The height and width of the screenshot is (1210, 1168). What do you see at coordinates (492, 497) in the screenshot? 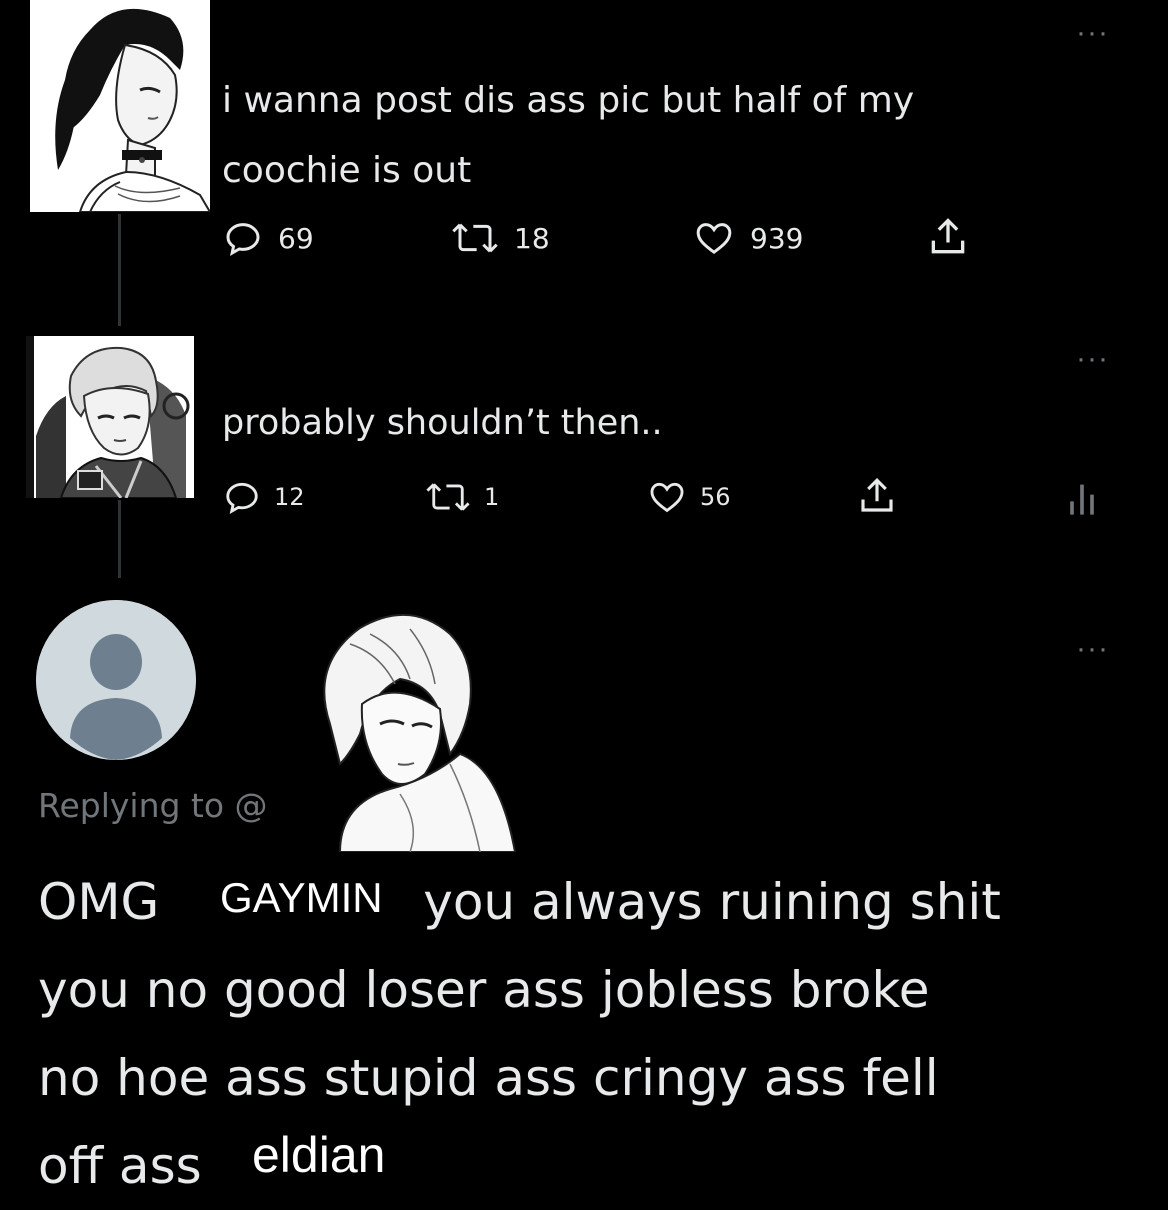
I see `retweet-count: 1` at bounding box center [492, 497].